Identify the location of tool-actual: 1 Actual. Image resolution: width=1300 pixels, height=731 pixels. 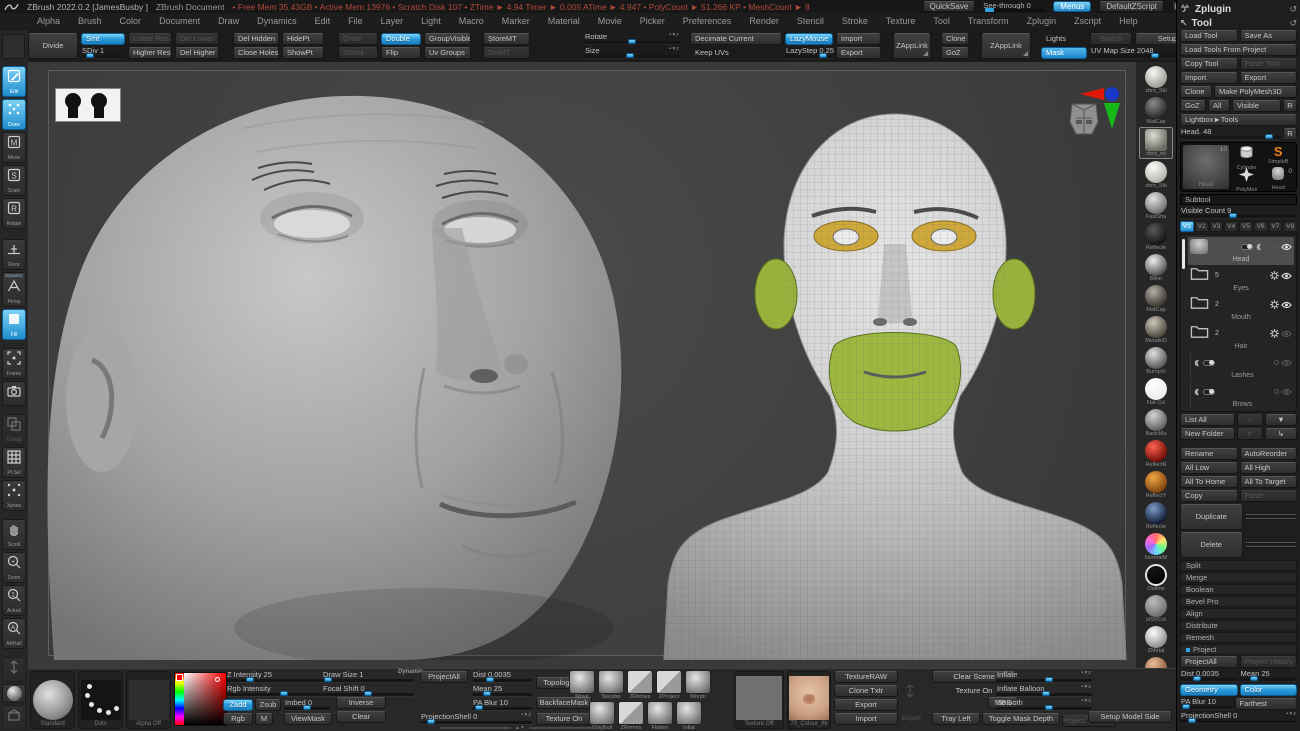
(14, 600).